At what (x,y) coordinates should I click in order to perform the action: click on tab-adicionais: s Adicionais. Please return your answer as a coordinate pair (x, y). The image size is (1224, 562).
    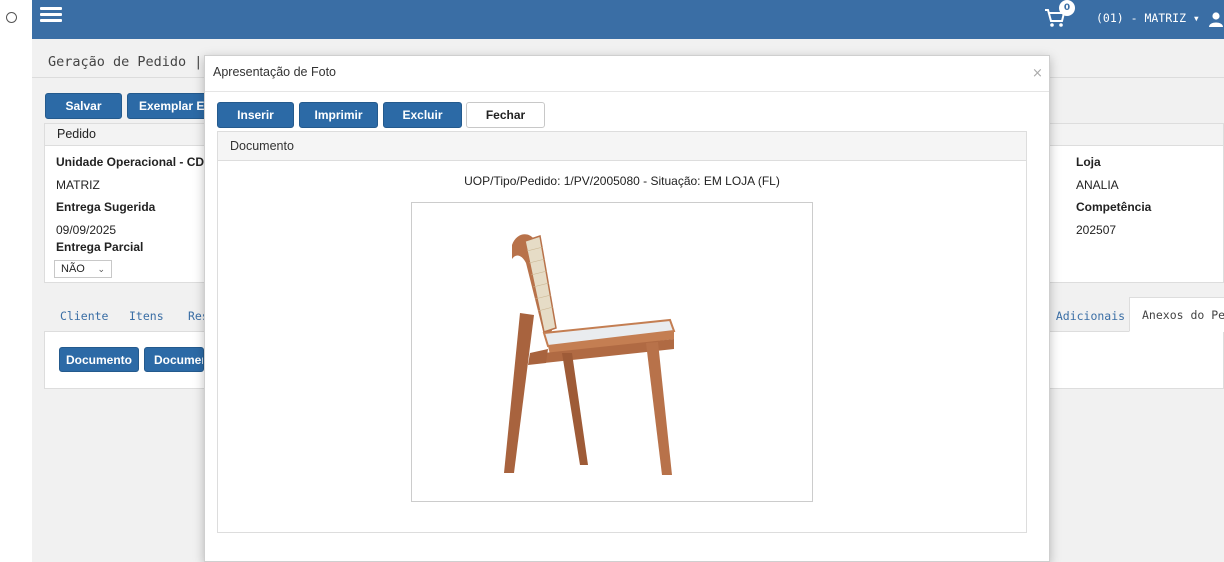
    Looking at the image, I should click on (1083, 316).